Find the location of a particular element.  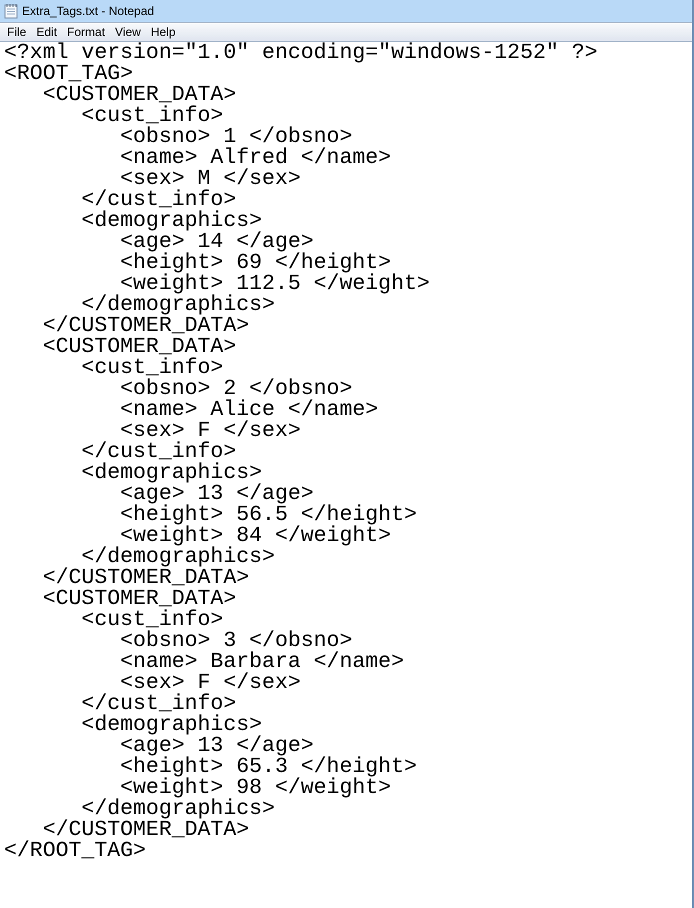

text-line: <name> Alice </name> is located at coordinates (249, 410).